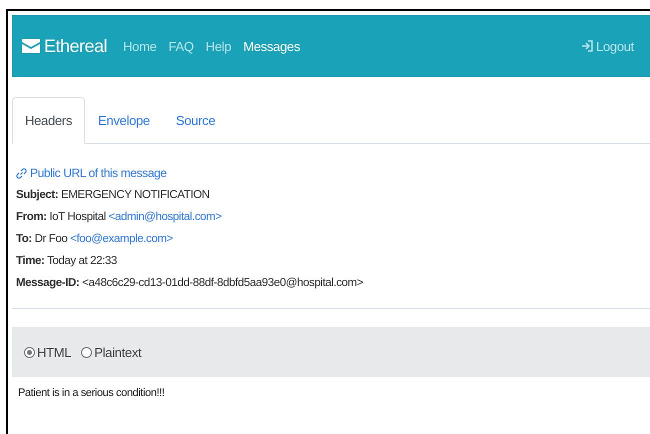  I want to click on message-body: Patient is in a serious condition!!!, so click(91, 392).